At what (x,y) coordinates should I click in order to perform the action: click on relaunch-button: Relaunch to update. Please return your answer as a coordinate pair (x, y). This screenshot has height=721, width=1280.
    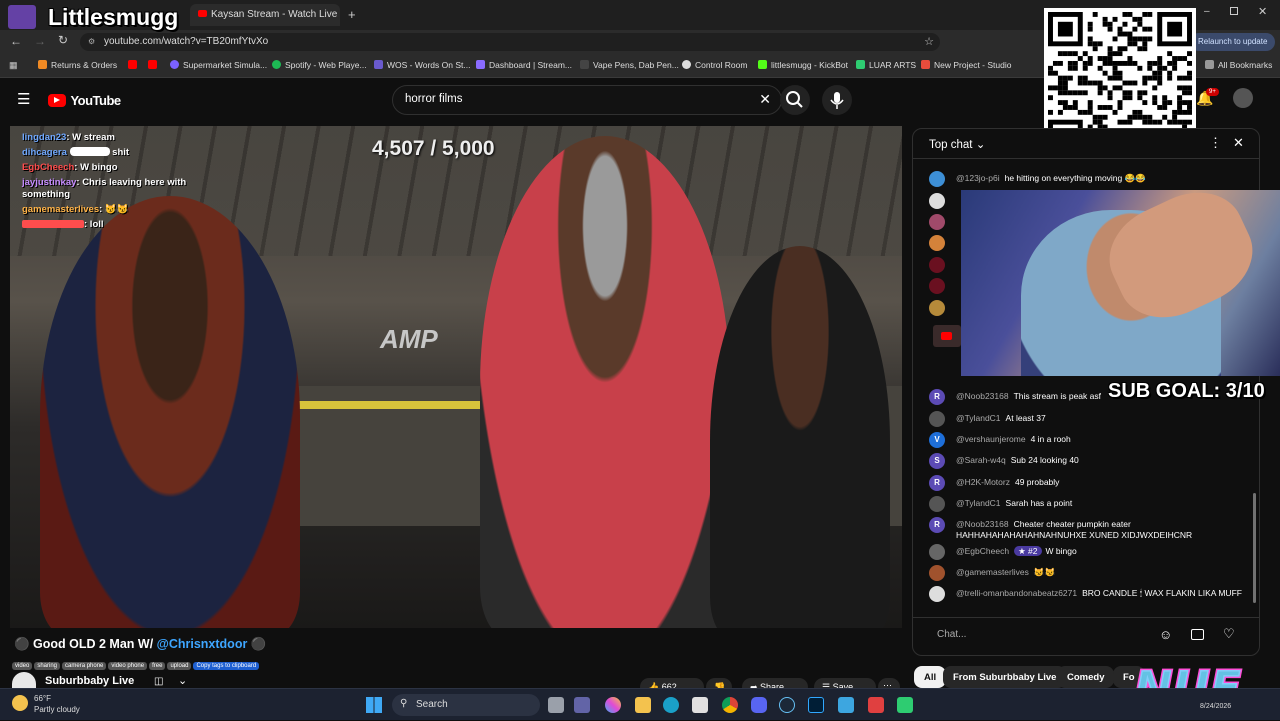
    Looking at the image, I should click on (1233, 42).